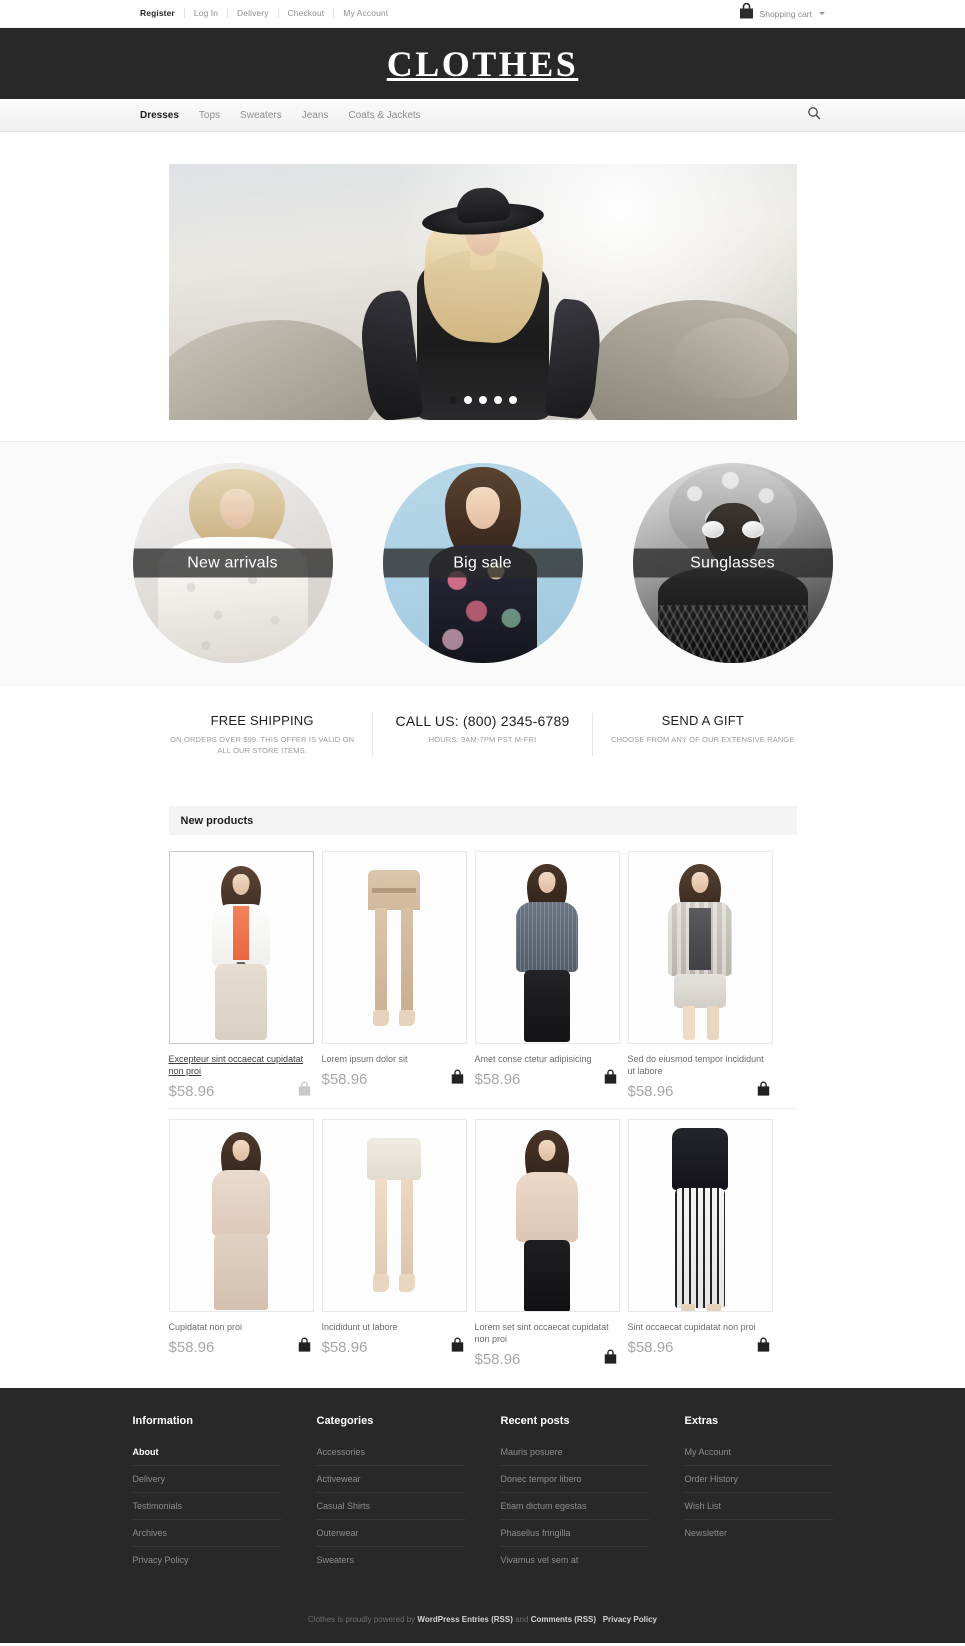 Image resolution: width=965 pixels, height=1646 pixels. Describe the element at coordinates (703, 720) in the screenshot. I see `info-title-send-a-gift: SEND A GIFT` at that location.